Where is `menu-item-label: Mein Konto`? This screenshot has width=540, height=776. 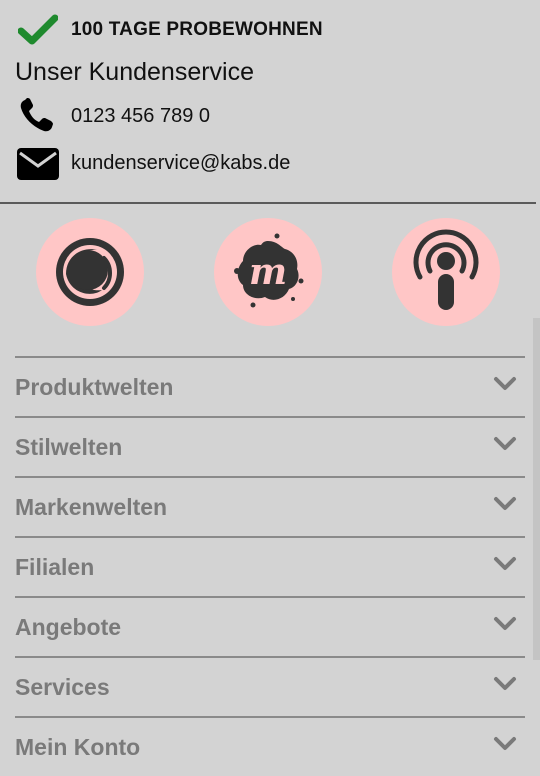 menu-item-label: Mein Konto is located at coordinates (78, 747).